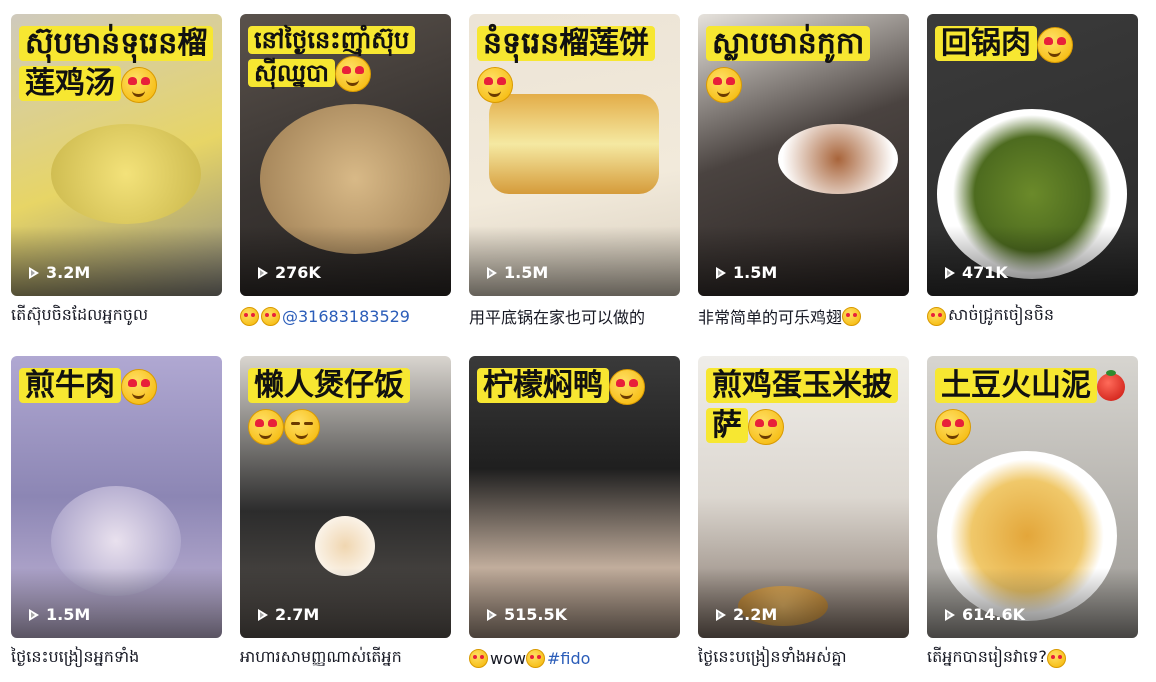 Image resolution: width=1156 pixels, height=682 pixels. Describe the element at coordinates (574, 316) in the screenshot. I see `video-caption: 用平底锅在家也可以做的` at that location.